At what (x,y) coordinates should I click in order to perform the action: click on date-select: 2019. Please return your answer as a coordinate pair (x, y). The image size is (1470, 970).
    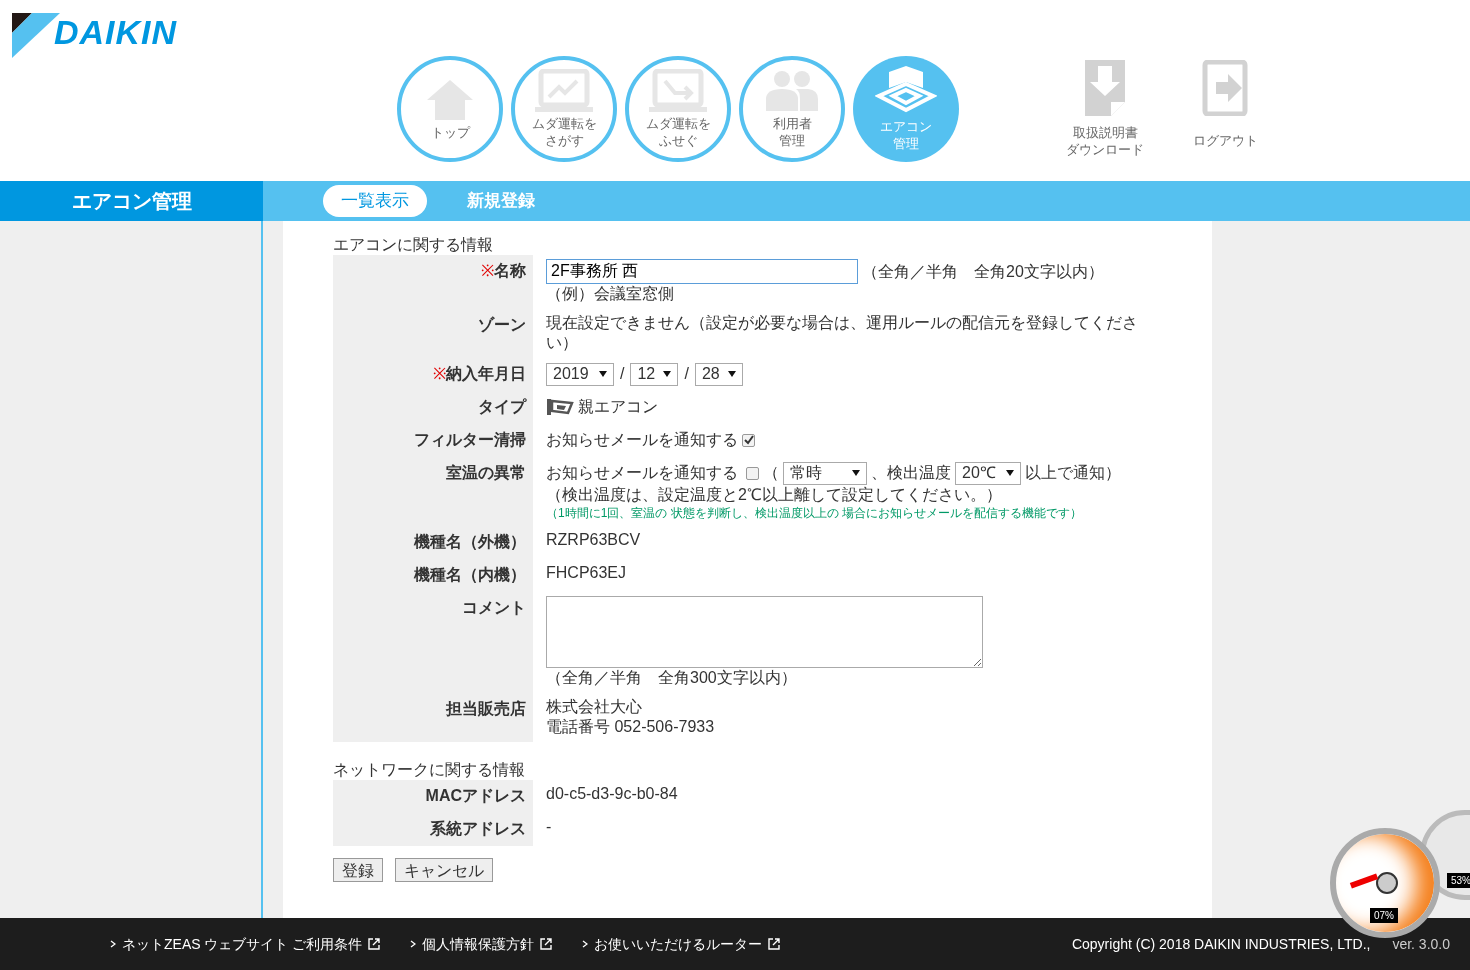
    Looking at the image, I should click on (580, 374).